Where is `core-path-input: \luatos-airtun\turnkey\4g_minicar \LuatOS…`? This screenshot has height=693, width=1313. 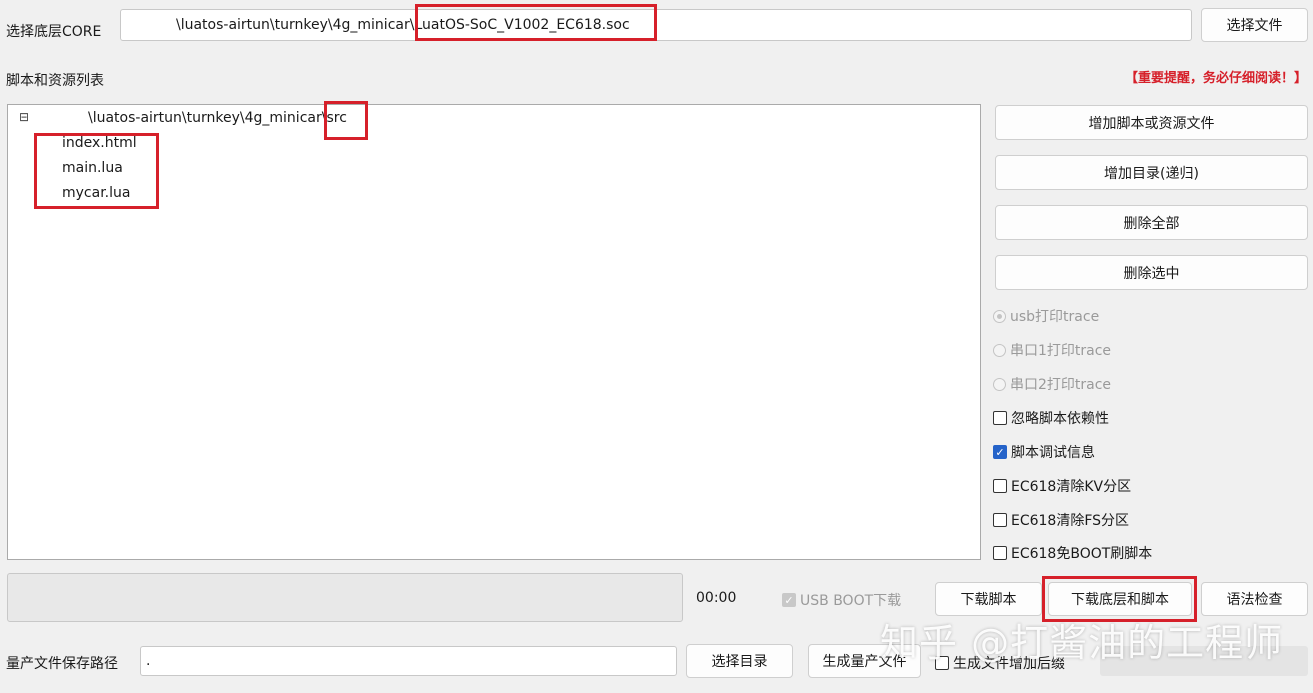 core-path-input: \luatos-airtun\turnkey\4g_minicar \LuatOS… is located at coordinates (656, 25).